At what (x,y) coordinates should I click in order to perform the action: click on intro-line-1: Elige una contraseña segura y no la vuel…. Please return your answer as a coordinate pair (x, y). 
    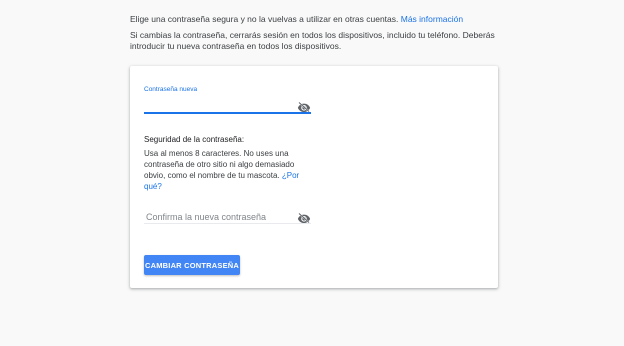
    Looking at the image, I should click on (265, 19).